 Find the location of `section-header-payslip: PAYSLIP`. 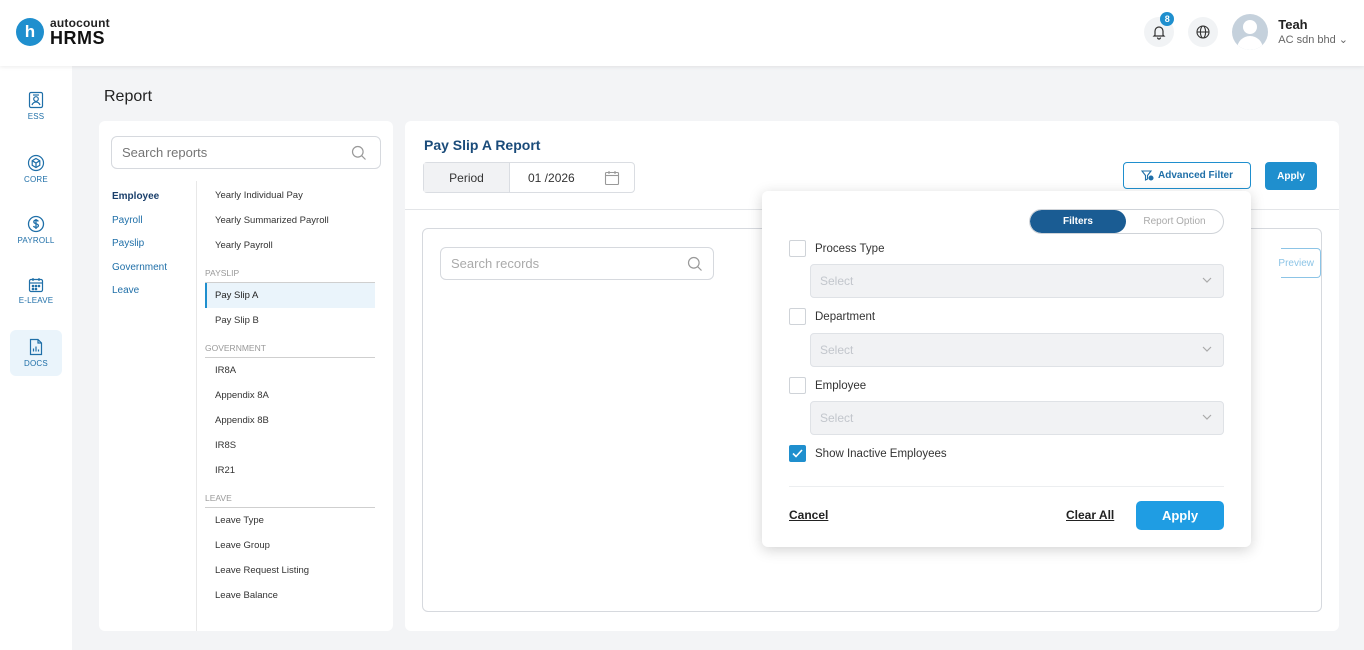

section-header-payslip: PAYSLIP is located at coordinates (290, 272).